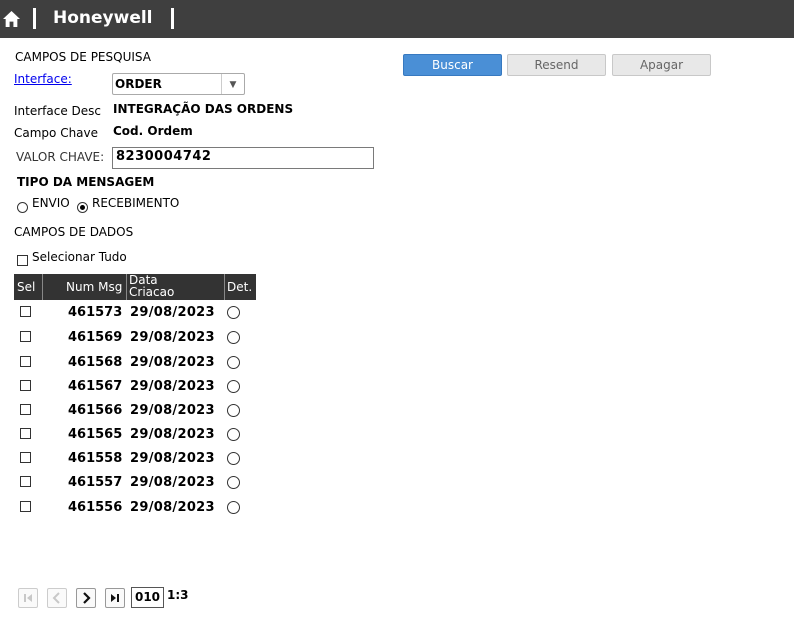 The height and width of the screenshot is (617, 794). I want to click on row-num-msg: 461556, so click(95, 507).